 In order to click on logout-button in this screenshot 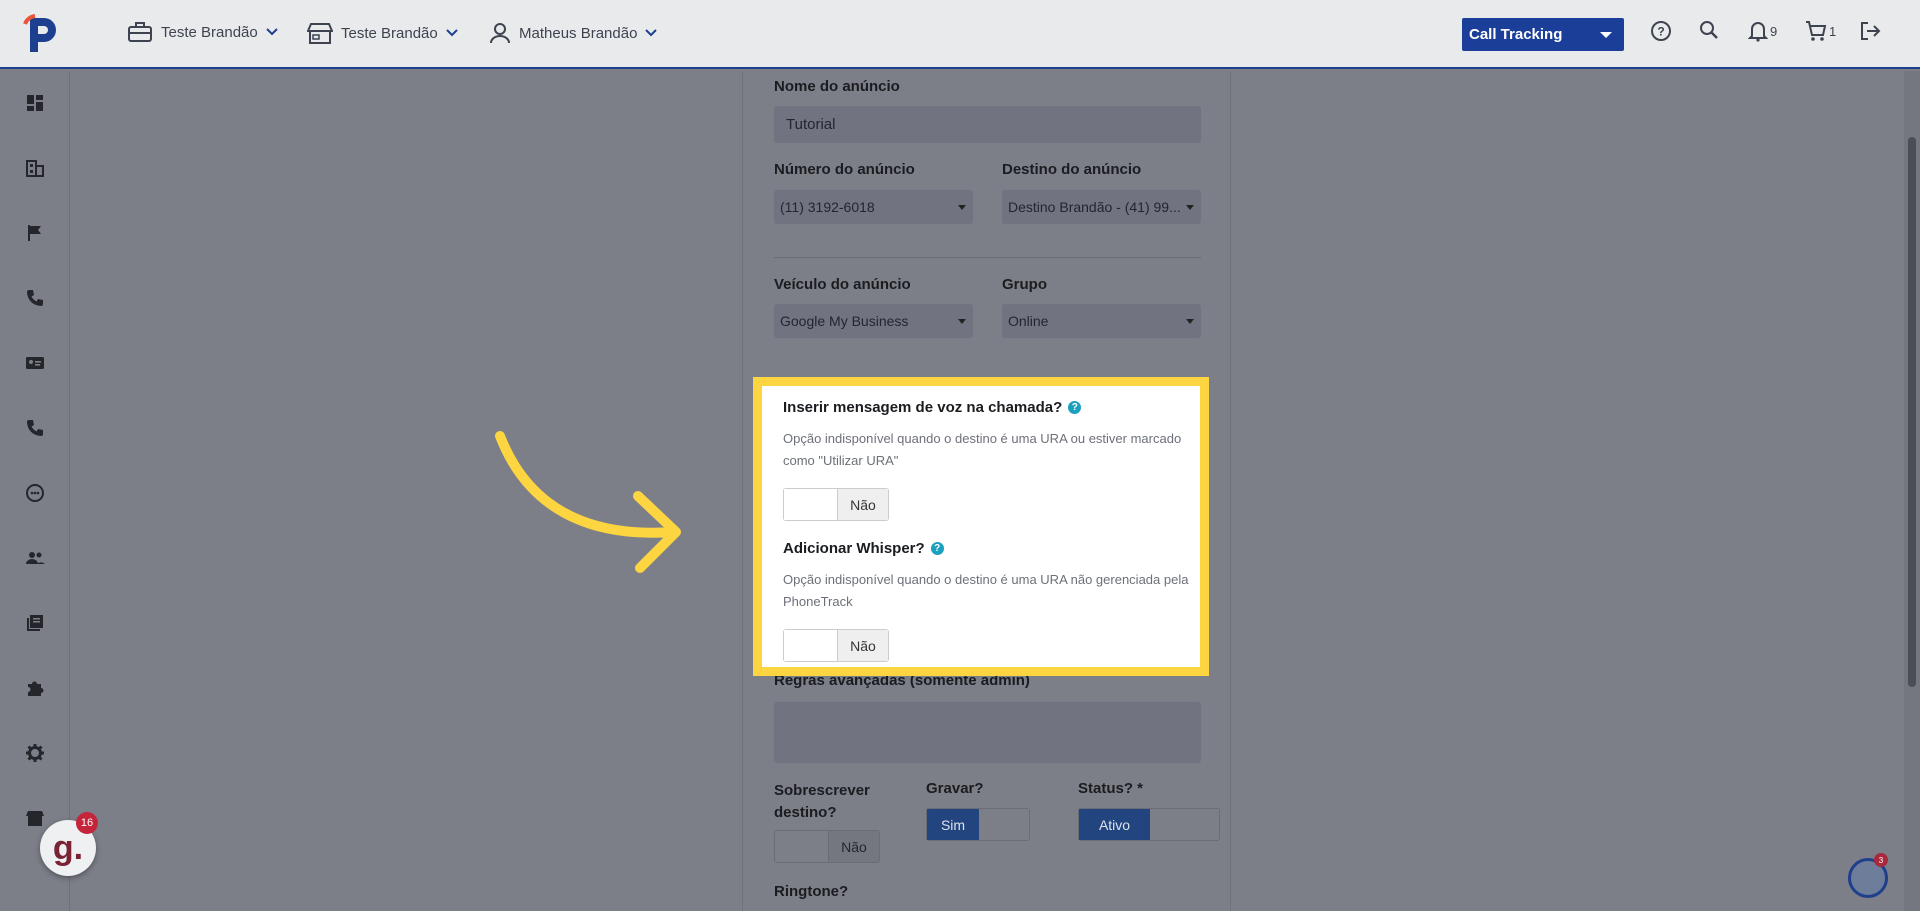, I will do `click(1870, 31)`.